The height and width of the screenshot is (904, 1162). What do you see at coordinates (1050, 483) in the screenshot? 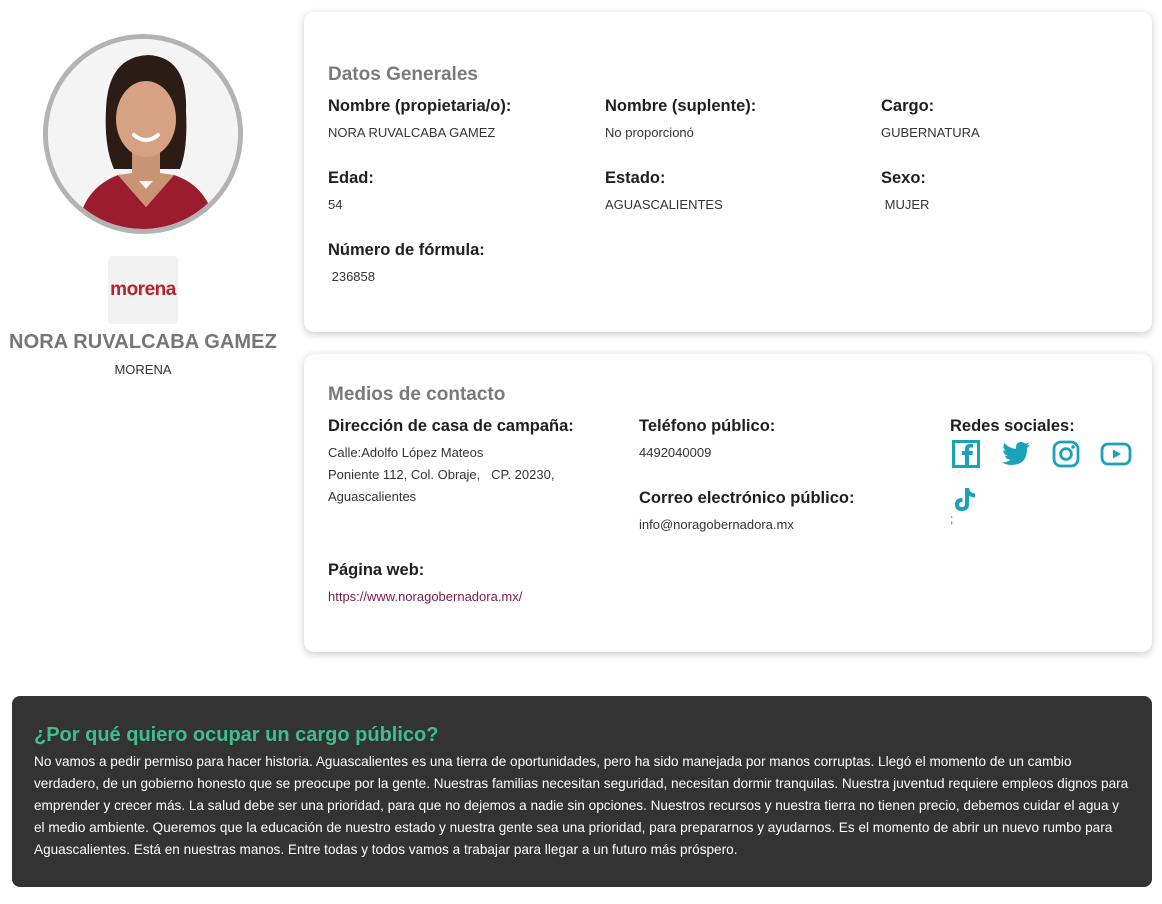
I see `social-links: ;` at bounding box center [1050, 483].